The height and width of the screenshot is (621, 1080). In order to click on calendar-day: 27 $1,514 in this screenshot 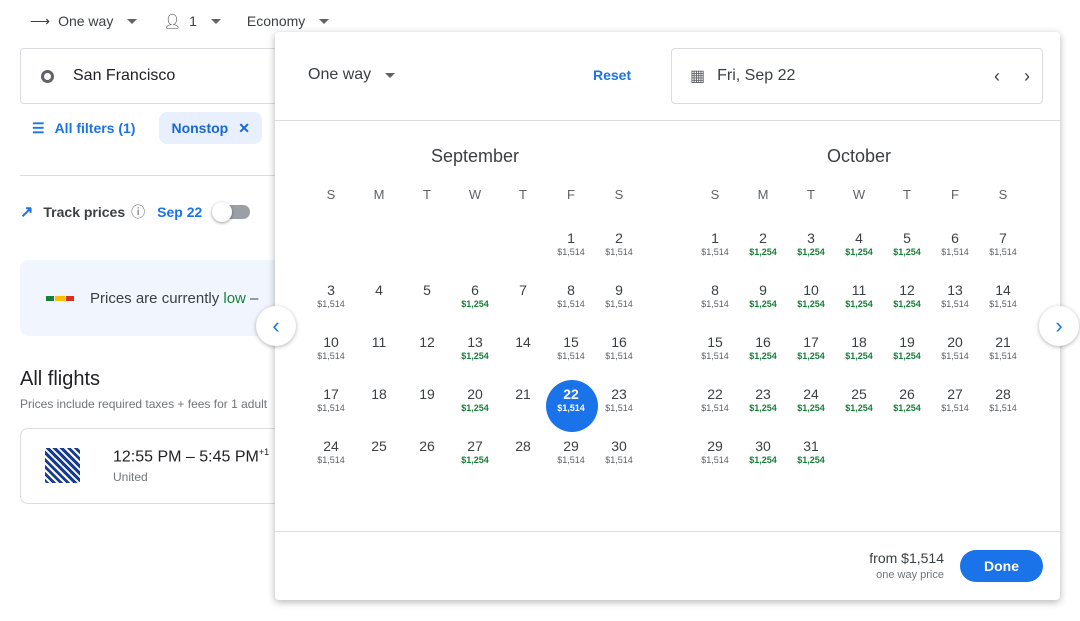, I will do `click(955, 390)`.